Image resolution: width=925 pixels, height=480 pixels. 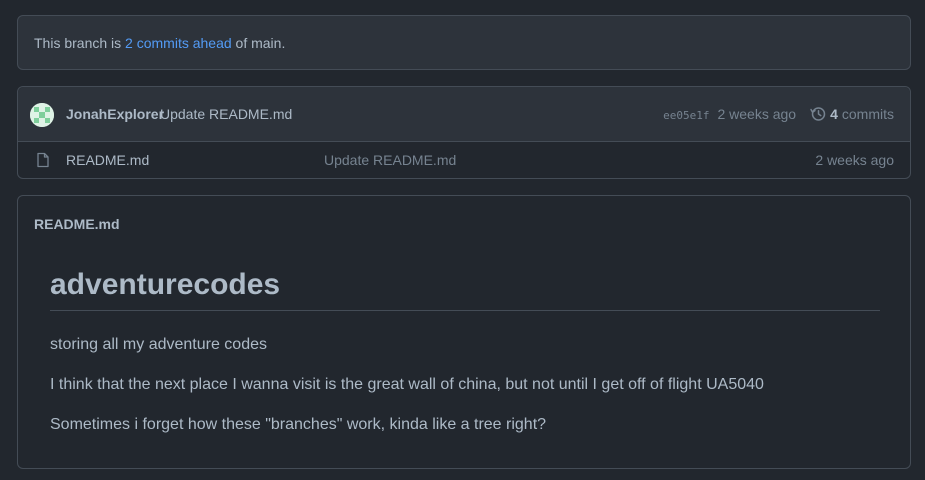 I want to click on commit-history-link: 4 commits, so click(x=852, y=114).